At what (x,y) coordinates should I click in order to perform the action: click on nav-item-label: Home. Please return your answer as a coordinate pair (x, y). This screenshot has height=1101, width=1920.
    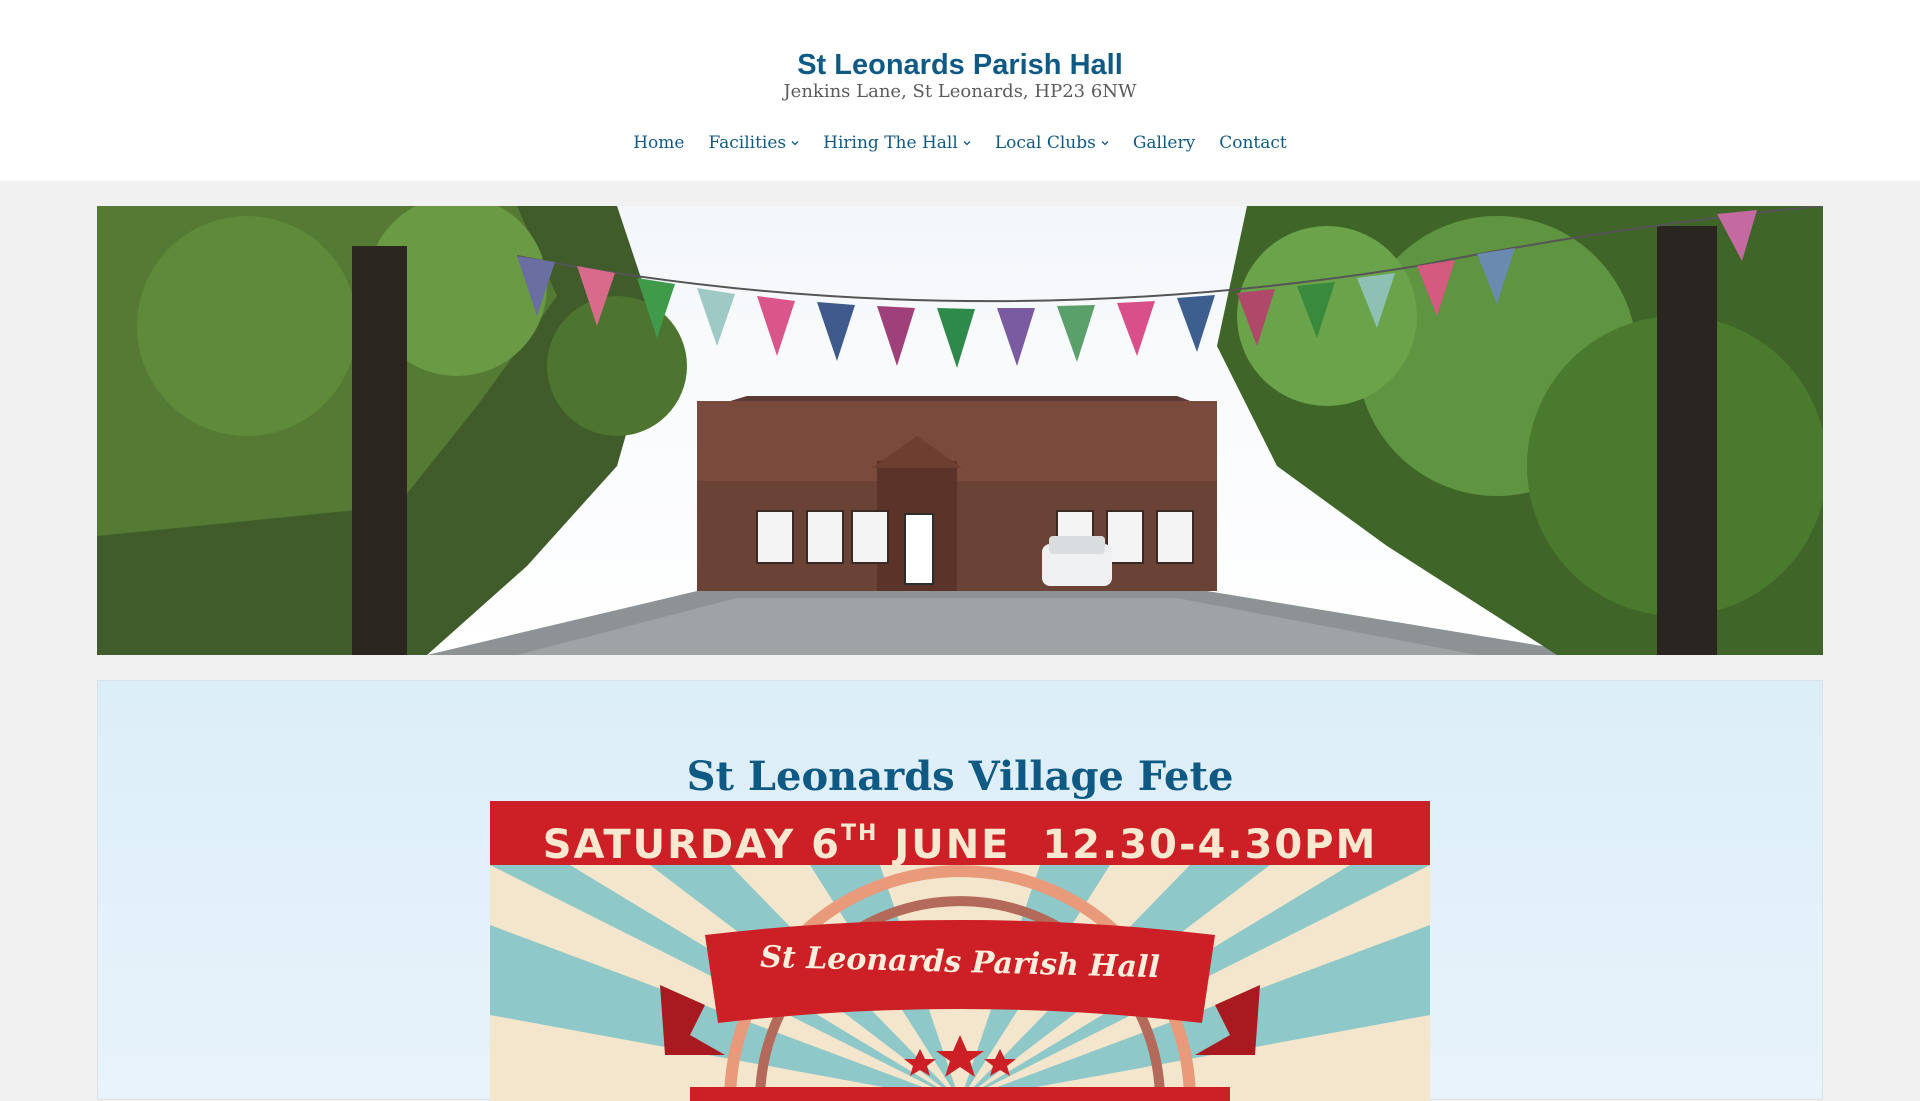
    Looking at the image, I should click on (659, 143).